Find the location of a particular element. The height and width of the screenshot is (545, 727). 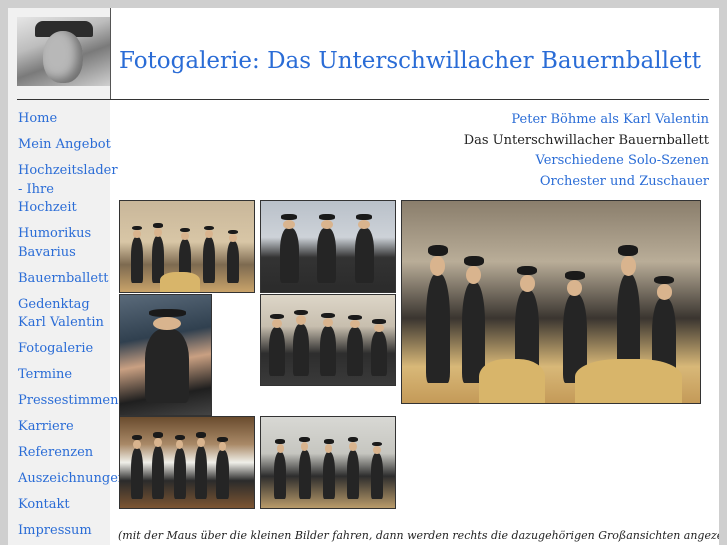

gallery-link-orchester: Orchester und Zuschauer is located at coordinates (586, 182).